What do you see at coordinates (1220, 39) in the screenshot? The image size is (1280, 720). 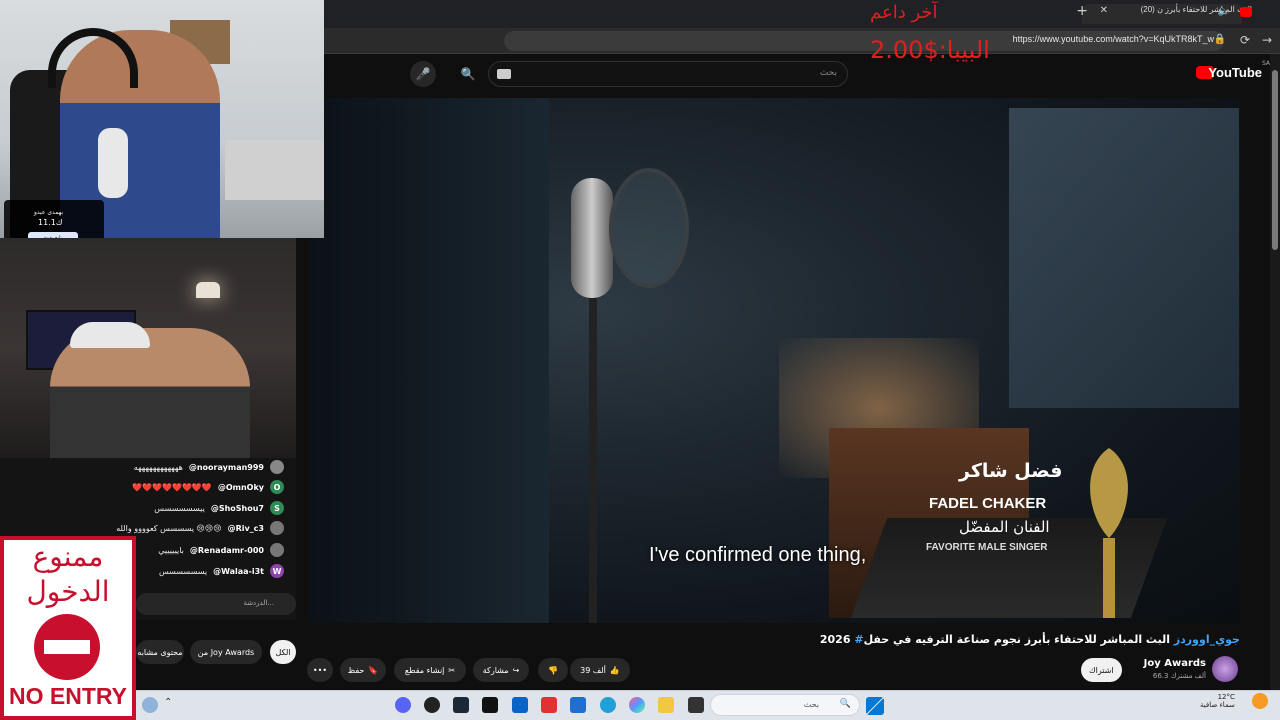 I see `site-info-icon: 🔒` at bounding box center [1220, 39].